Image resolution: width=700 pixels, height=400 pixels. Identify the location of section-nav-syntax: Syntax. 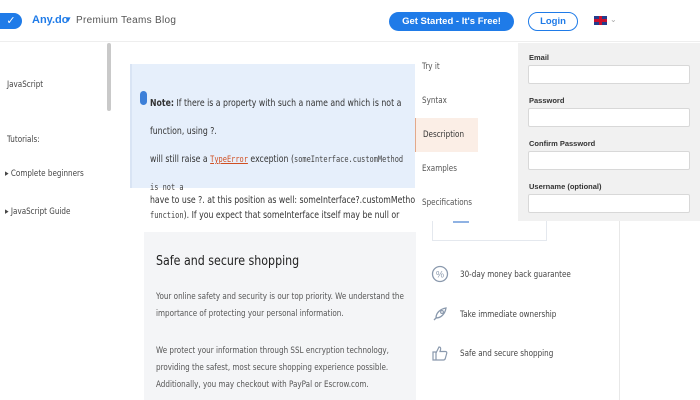
(446, 101).